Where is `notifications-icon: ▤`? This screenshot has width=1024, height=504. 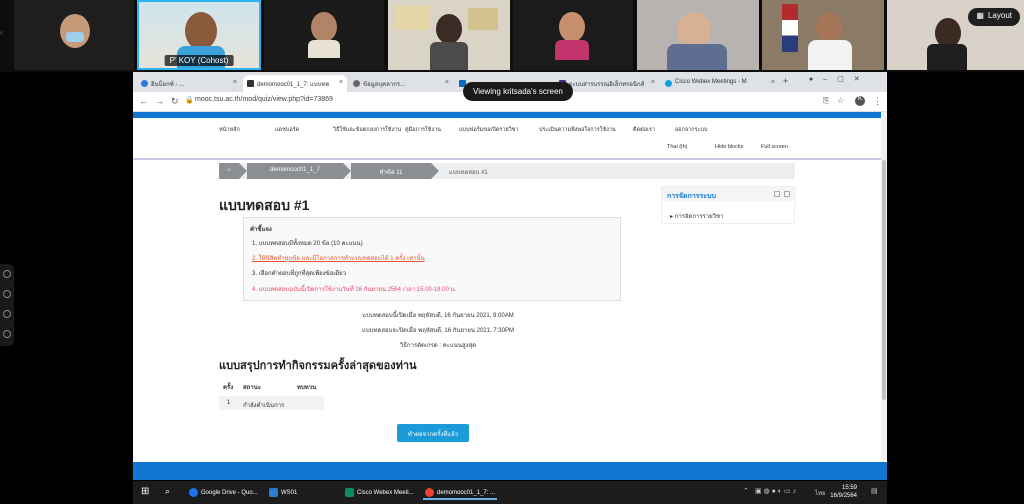
notifications-icon: ▤ is located at coordinates (874, 491).